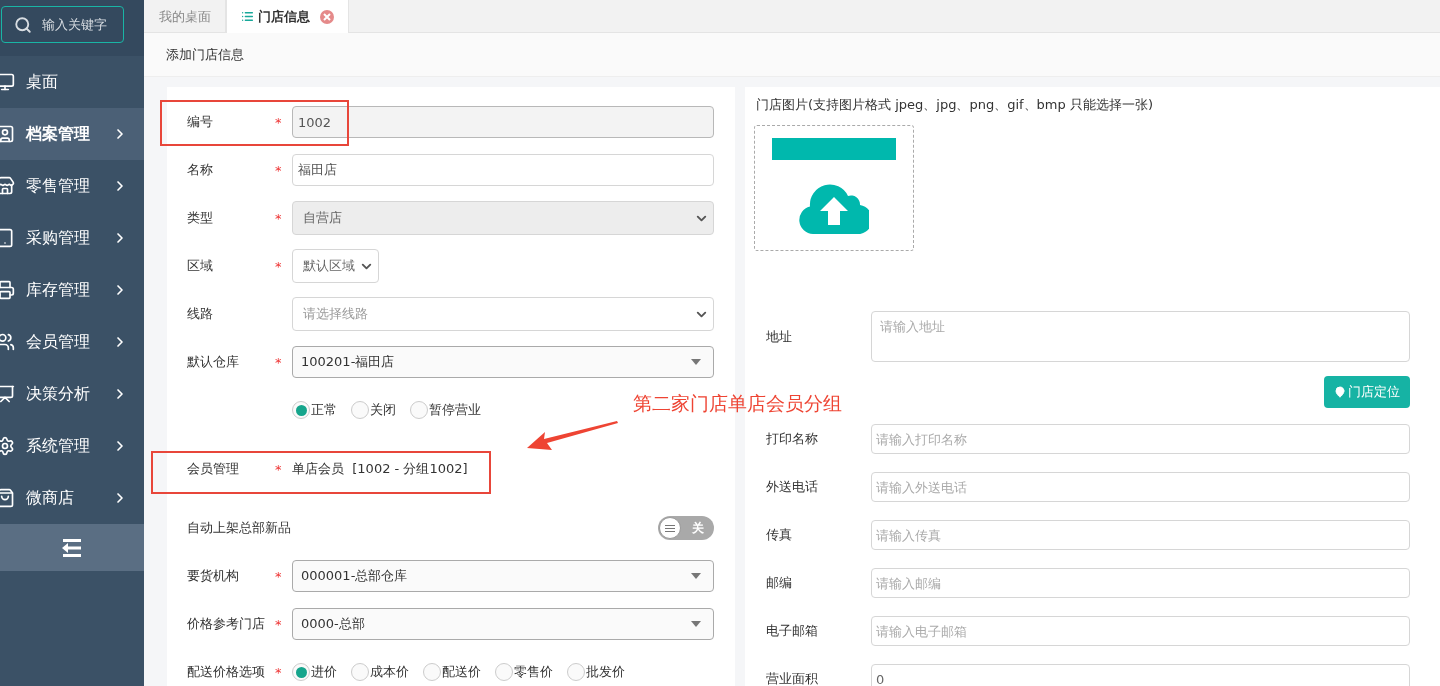 The height and width of the screenshot is (686, 1440). What do you see at coordinates (335, 266) in the screenshot?
I see `select-field: 默认区域` at bounding box center [335, 266].